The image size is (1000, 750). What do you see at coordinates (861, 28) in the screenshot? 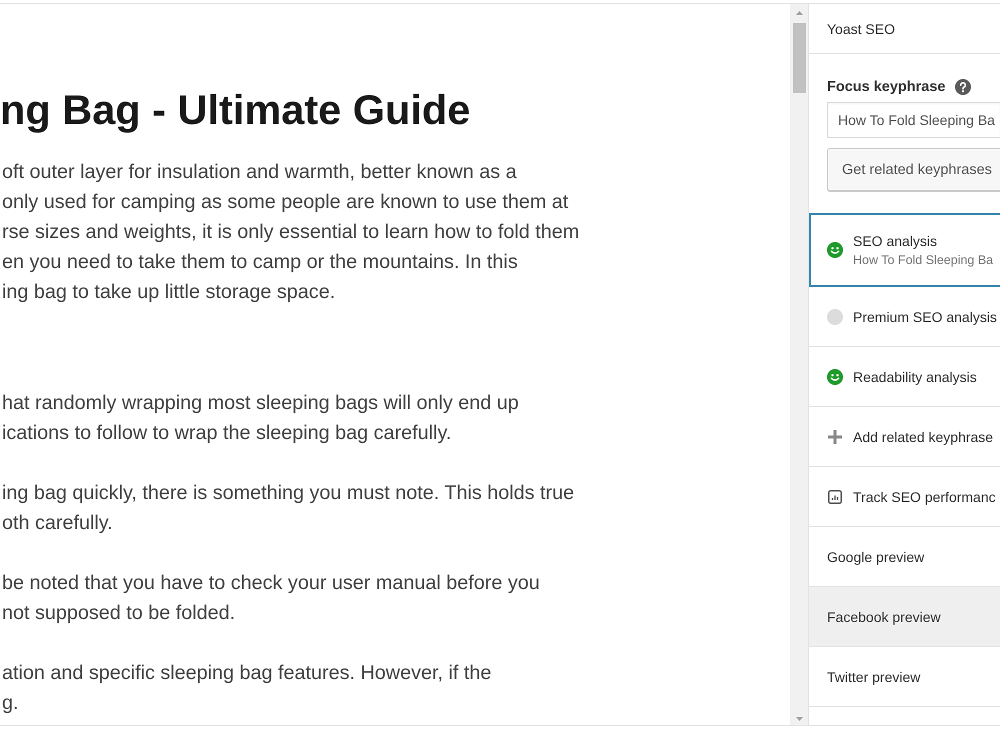
I see `sidebar-title: Yoast SEO` at bounding box center [861, 28].